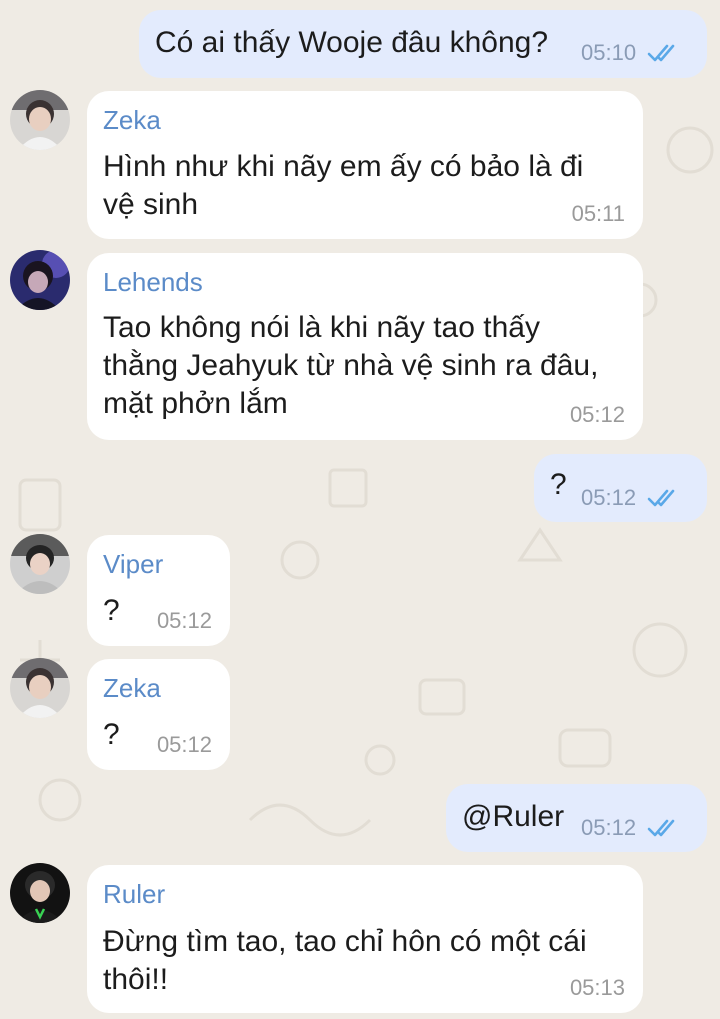  Describe the element at coordinates (576, 818) in the screenshot. I see `message-bubble-outgoing: @Ruler 05:12` at that location.